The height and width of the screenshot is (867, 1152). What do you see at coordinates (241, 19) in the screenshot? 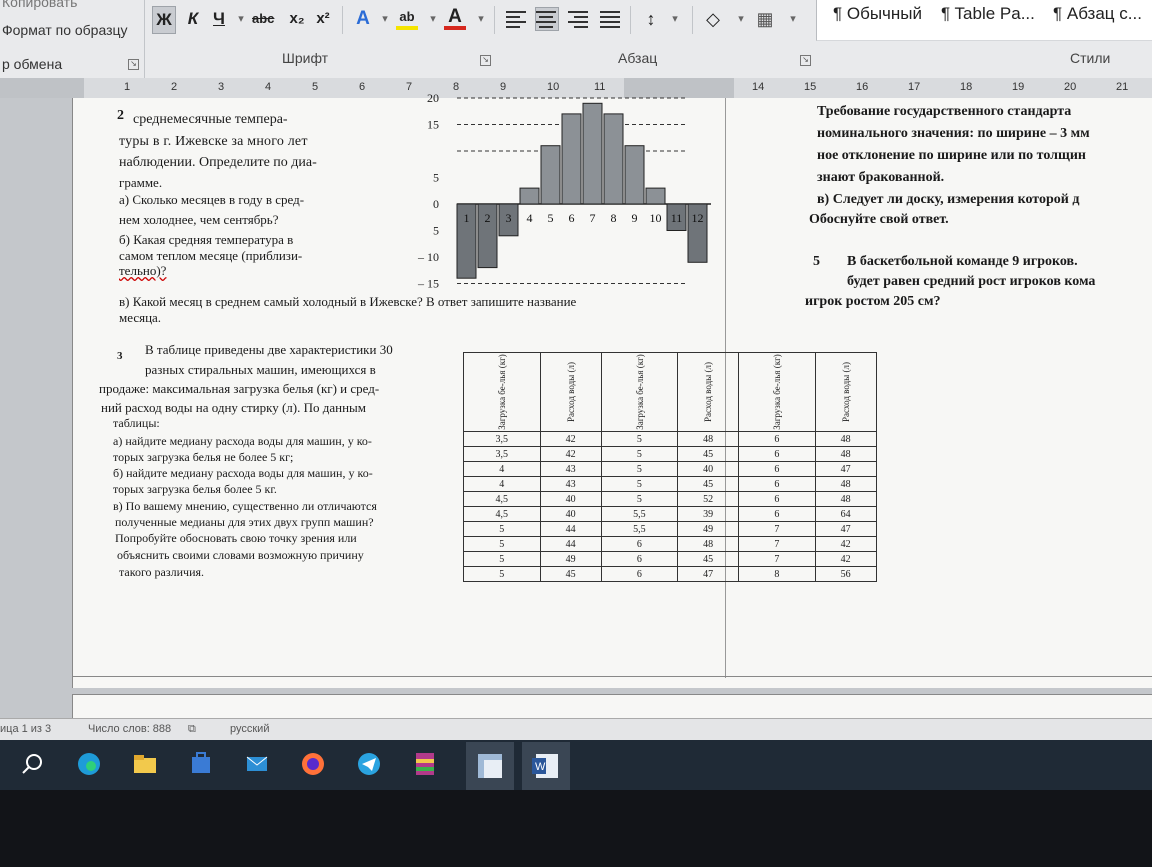
I see `underline-dropdown-icon: ▾` at bounding box center [241, 19].